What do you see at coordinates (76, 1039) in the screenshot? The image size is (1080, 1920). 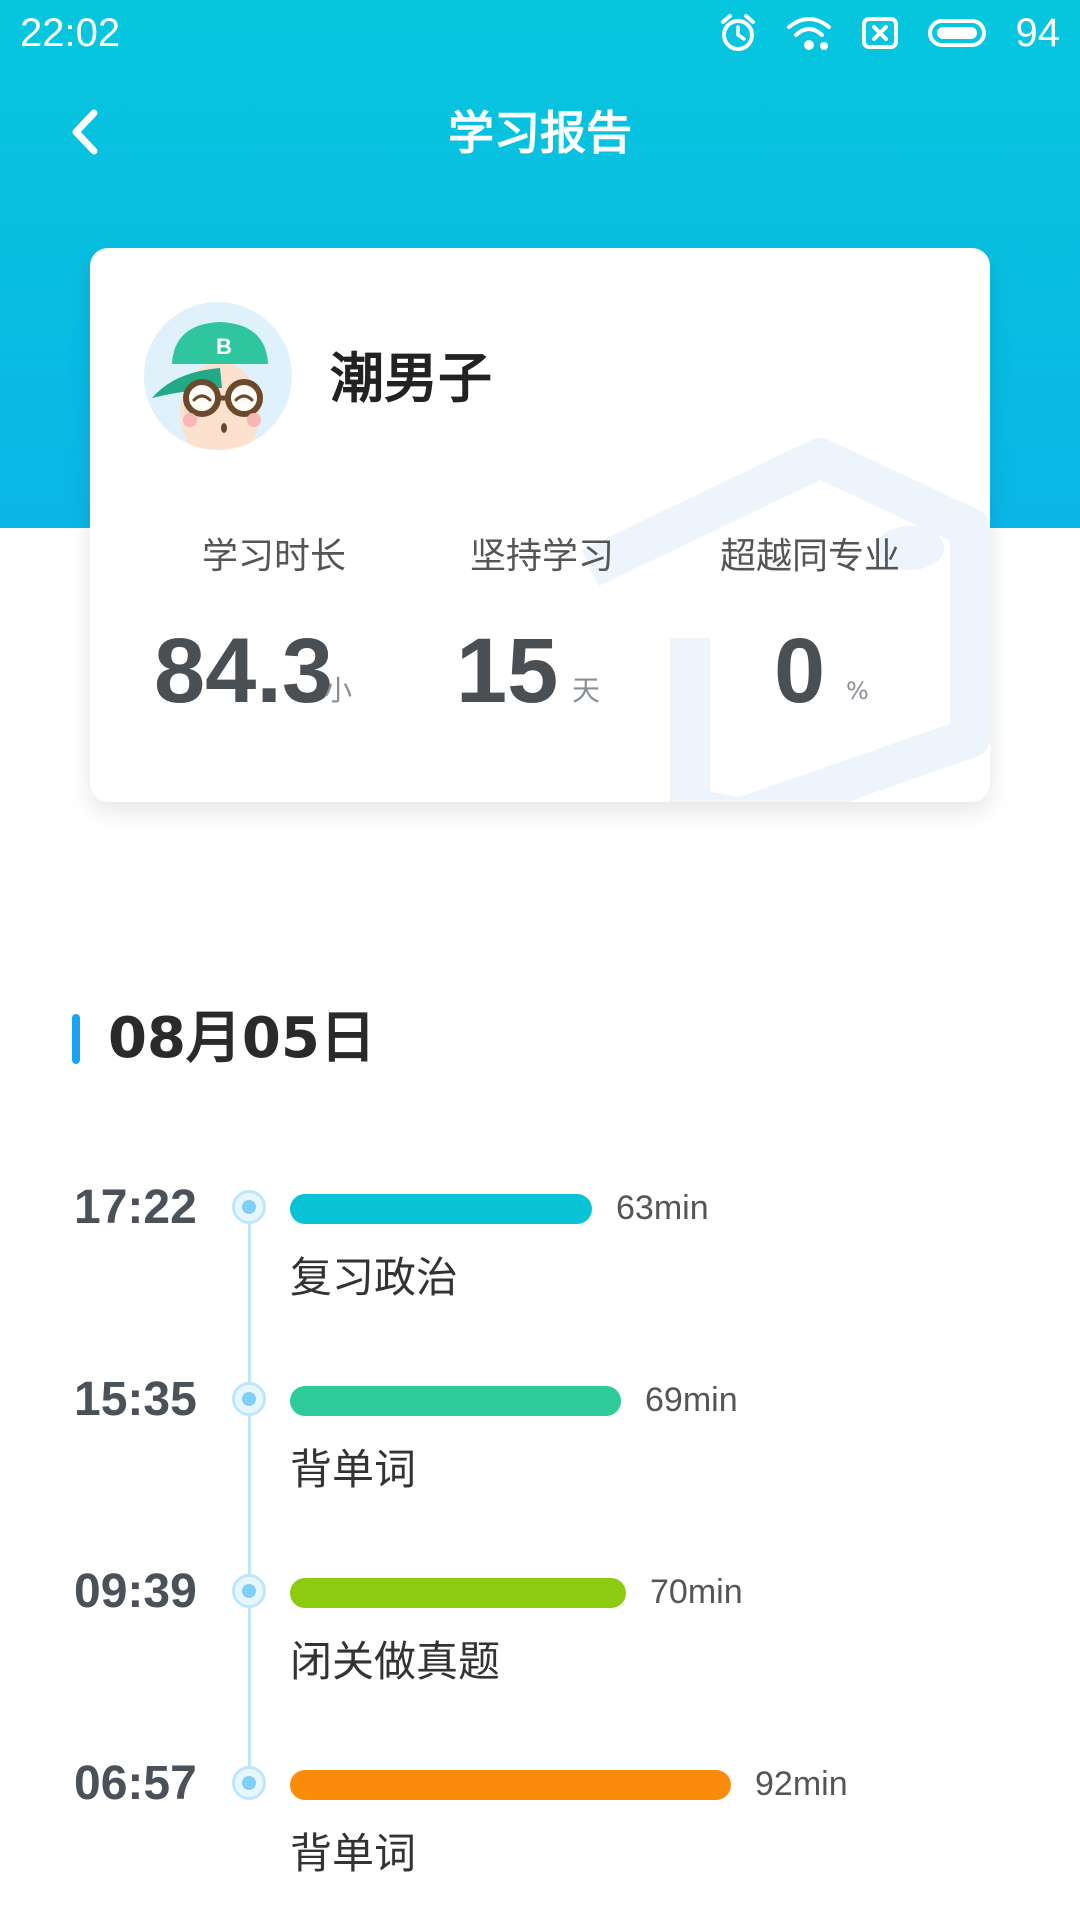 I see `date-accent-bar` at bounding box center [76, 1039].